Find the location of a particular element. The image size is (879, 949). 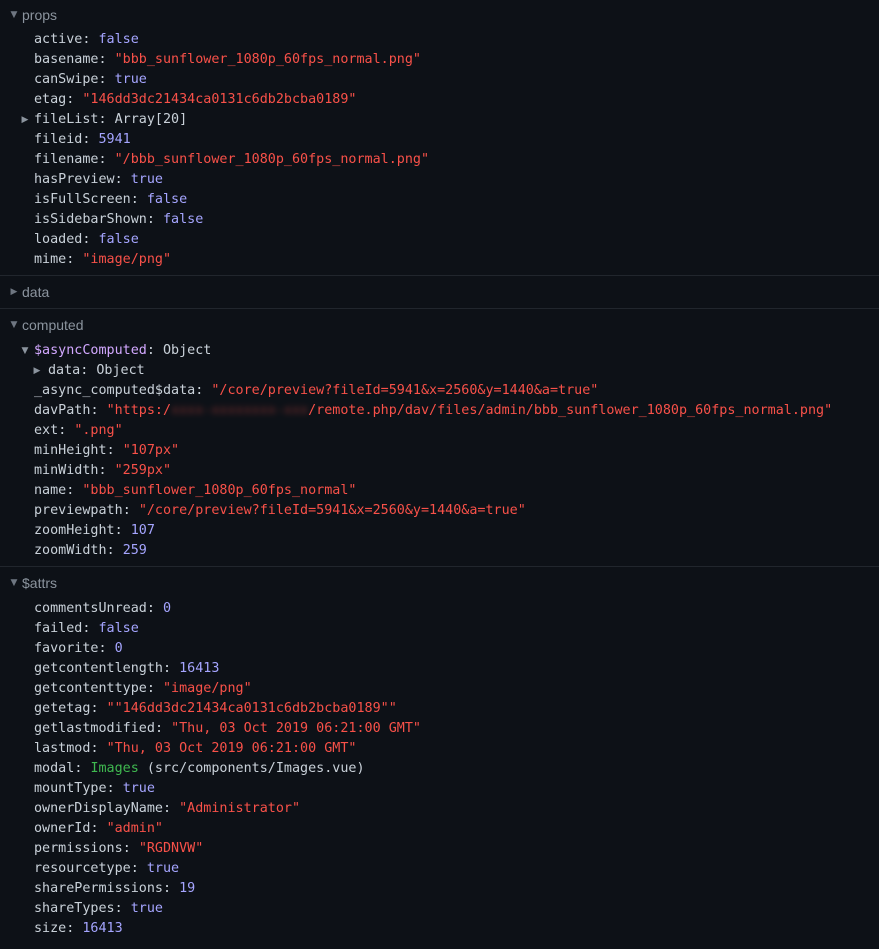

property-row-zoomWidth: zoomWidth: 259 is located at coordinates (439, 551).